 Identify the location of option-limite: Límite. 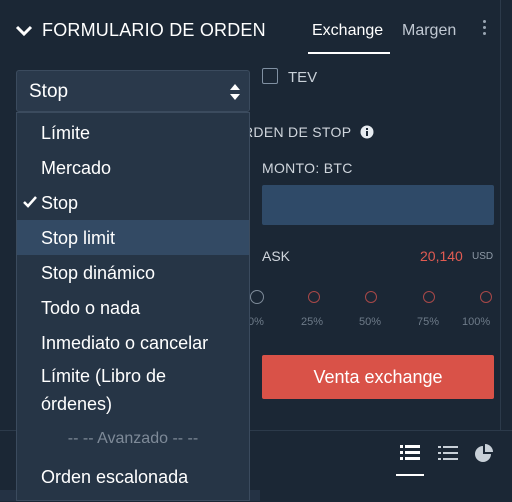
(133, 132).